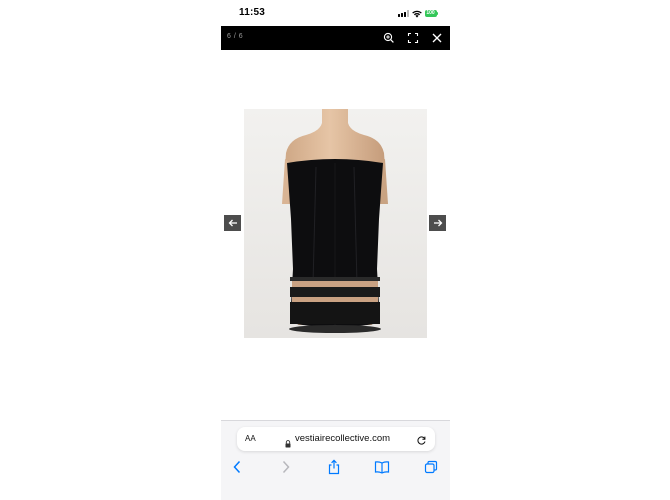 The height and width of the screenshot is (500, 670). I want to click on share-icon, so click(334, 467).